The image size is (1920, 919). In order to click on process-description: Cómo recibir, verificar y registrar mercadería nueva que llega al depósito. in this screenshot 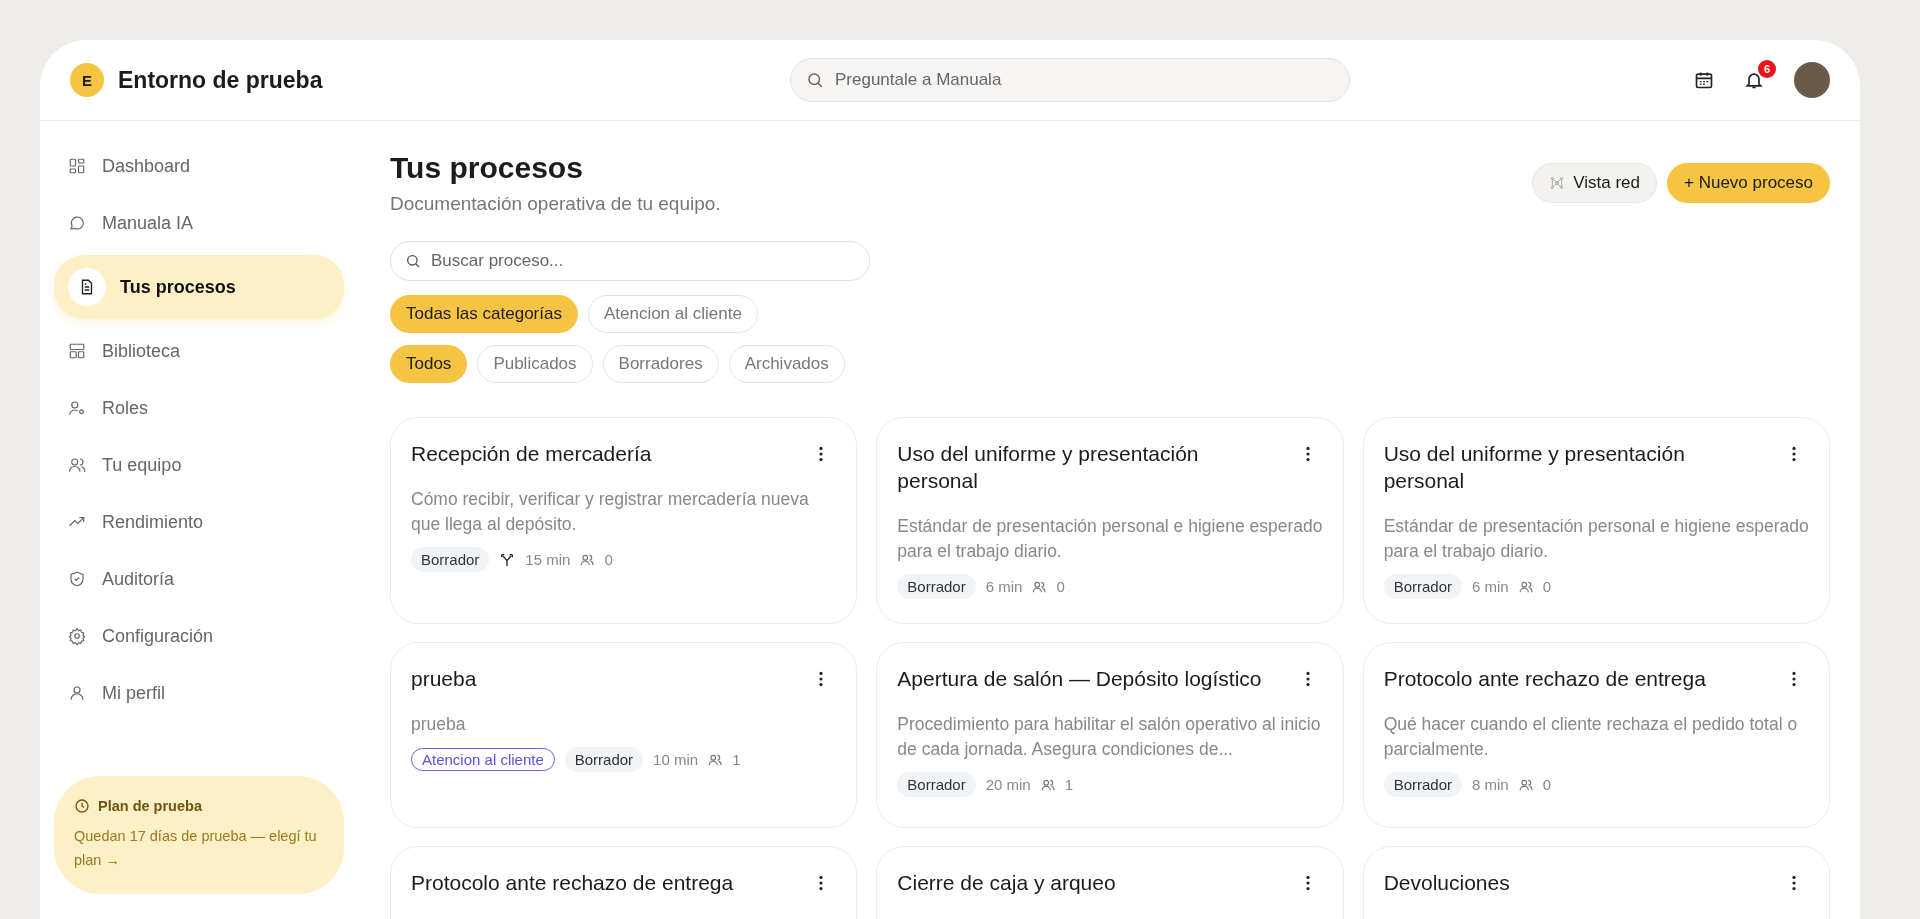, I will do `click(610, 512)`.